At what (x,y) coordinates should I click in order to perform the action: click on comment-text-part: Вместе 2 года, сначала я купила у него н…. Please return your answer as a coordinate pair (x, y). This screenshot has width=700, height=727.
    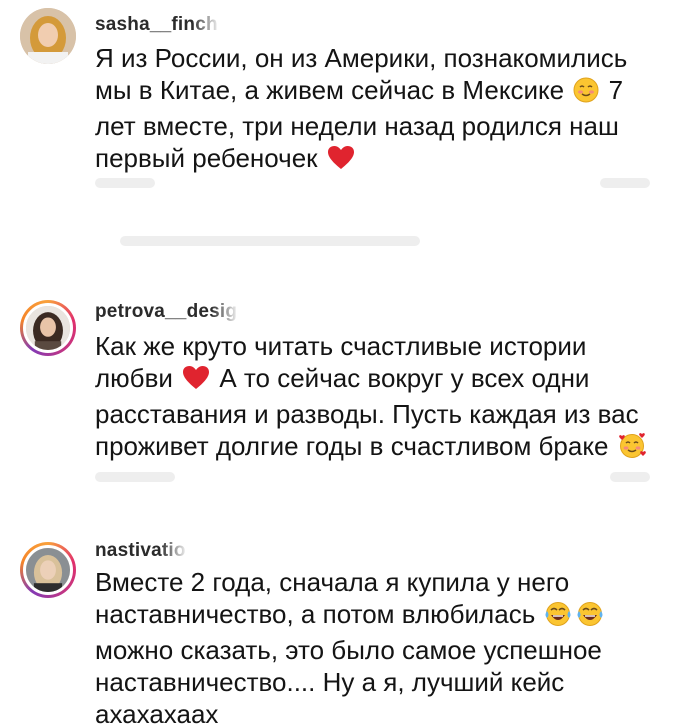
    Looking at the image, I should click on (332, 598).